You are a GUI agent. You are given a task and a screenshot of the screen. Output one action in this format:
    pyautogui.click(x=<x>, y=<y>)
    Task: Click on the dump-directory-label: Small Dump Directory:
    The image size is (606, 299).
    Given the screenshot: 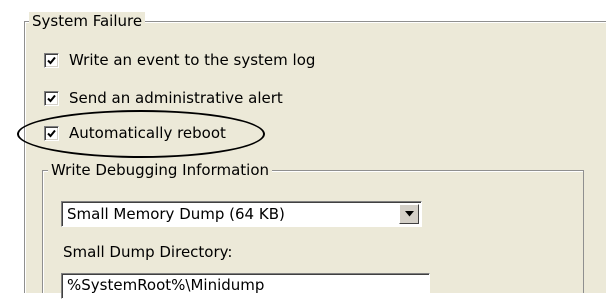 What is the action you would take?
    pyautogui.click(x=148, y=252)
    